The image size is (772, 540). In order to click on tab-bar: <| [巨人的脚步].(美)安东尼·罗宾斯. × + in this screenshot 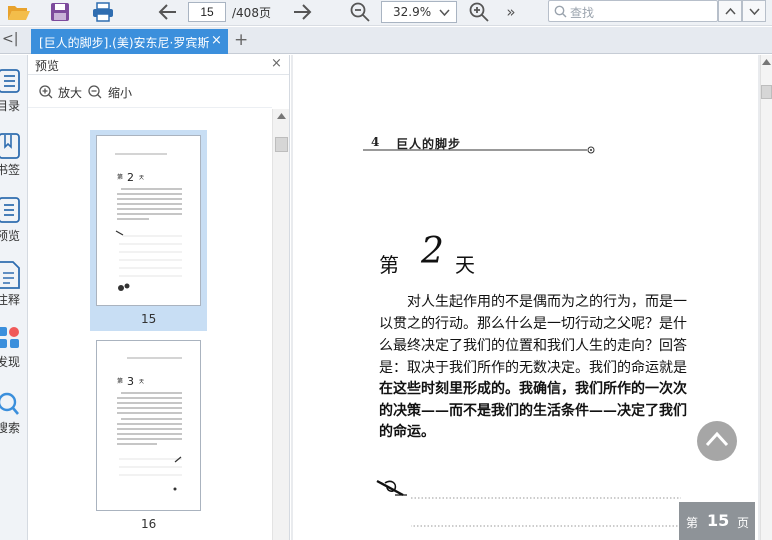, I will do `click(386, 40)`.